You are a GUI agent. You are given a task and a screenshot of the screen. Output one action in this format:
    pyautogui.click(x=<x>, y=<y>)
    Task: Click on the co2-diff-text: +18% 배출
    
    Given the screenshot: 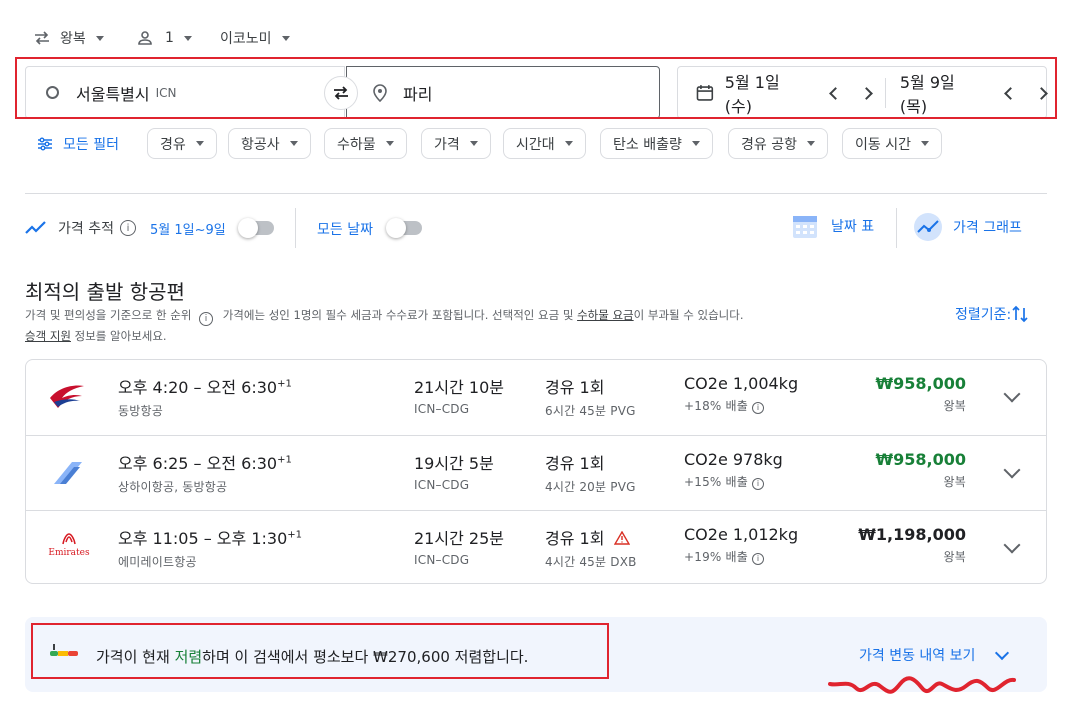 What is the action you would take?
    pyautogui.click(x=716, y=406)
    